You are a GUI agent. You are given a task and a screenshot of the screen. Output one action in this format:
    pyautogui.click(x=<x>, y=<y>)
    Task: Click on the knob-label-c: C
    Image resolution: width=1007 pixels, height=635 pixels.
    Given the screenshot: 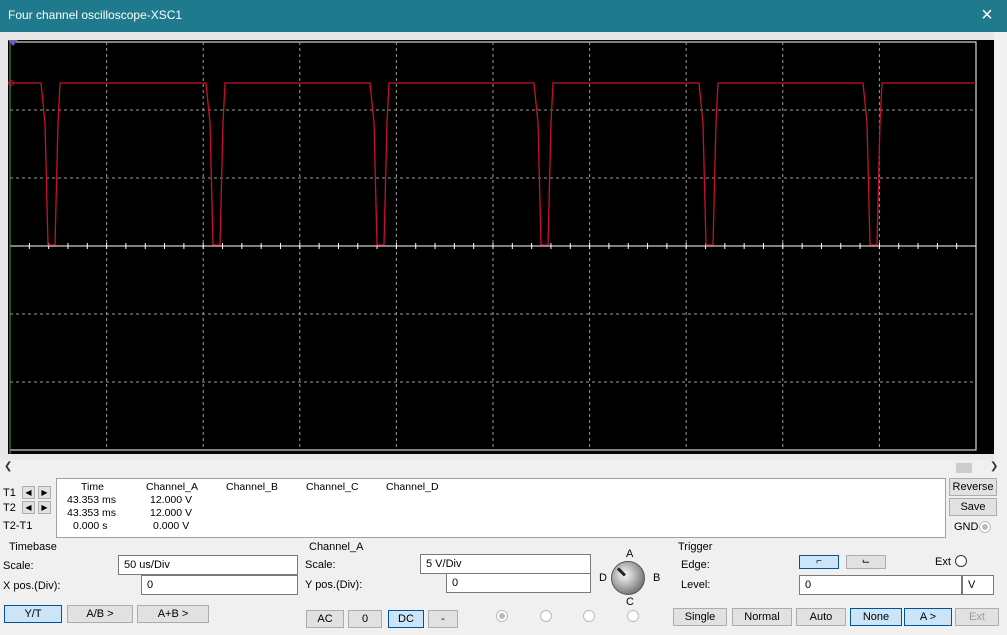 What is the action you would take?
    pyautogui.click(x=630, y=602)
    